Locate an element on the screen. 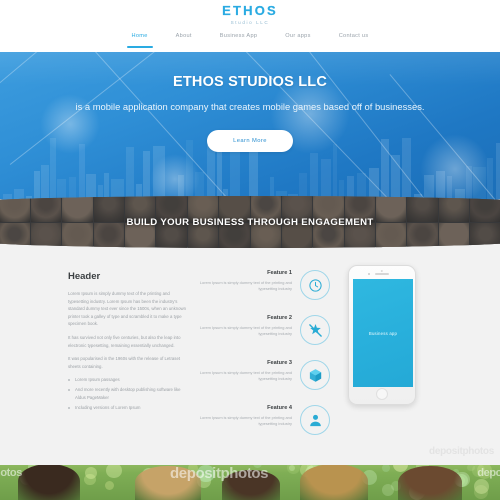 This screenshot has height=500, width=500. phone-sensor-icon is located at coordinates (382, 270).